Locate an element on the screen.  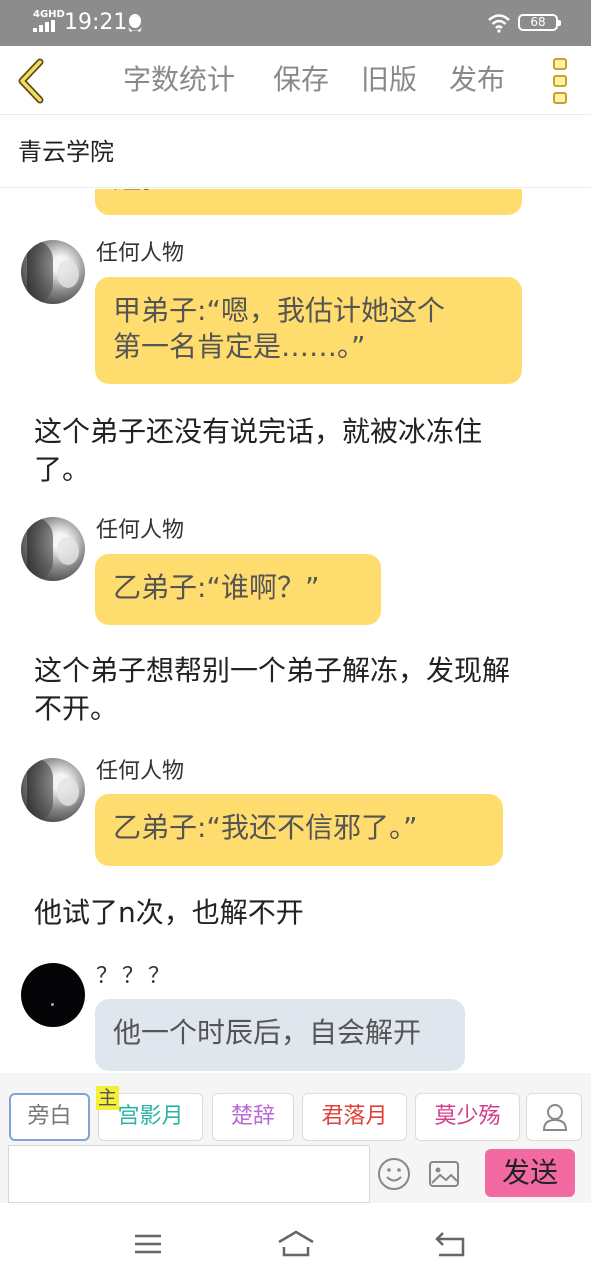
chip-label: 旁白 is located at coordinates (49, 1116).